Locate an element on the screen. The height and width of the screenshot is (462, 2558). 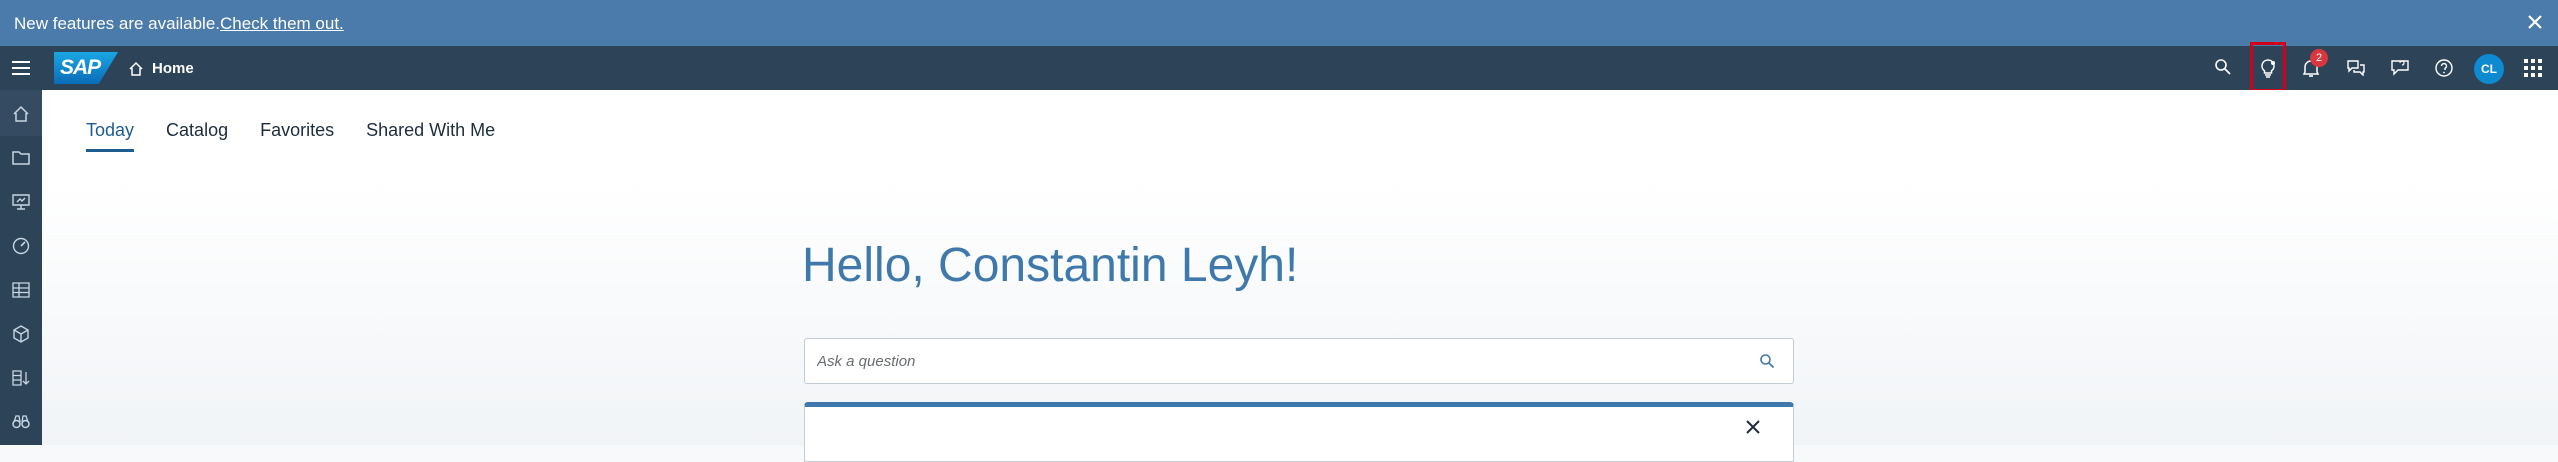
home-breadcrumb: Home is located at coordinates (161, 68).